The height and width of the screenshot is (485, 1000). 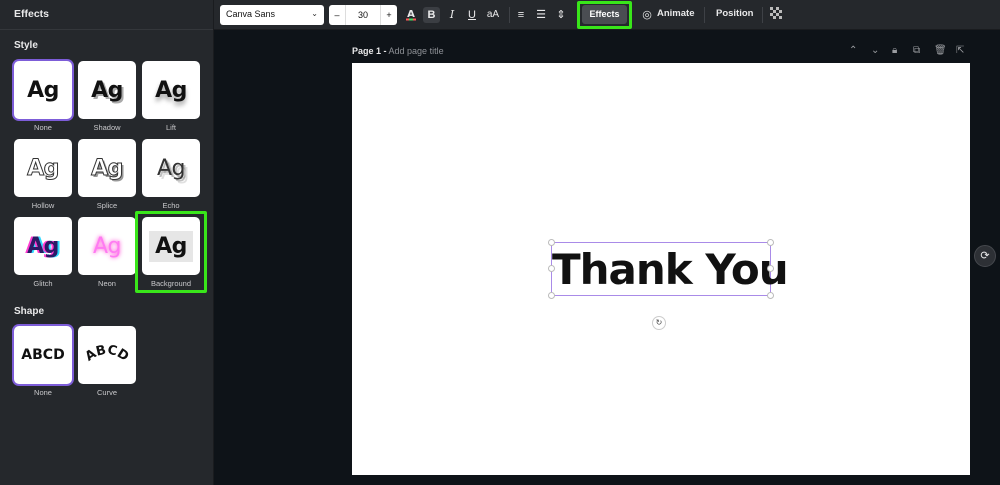 I want to click on spacing-icon: ⇕, so click(x=561, y=15).